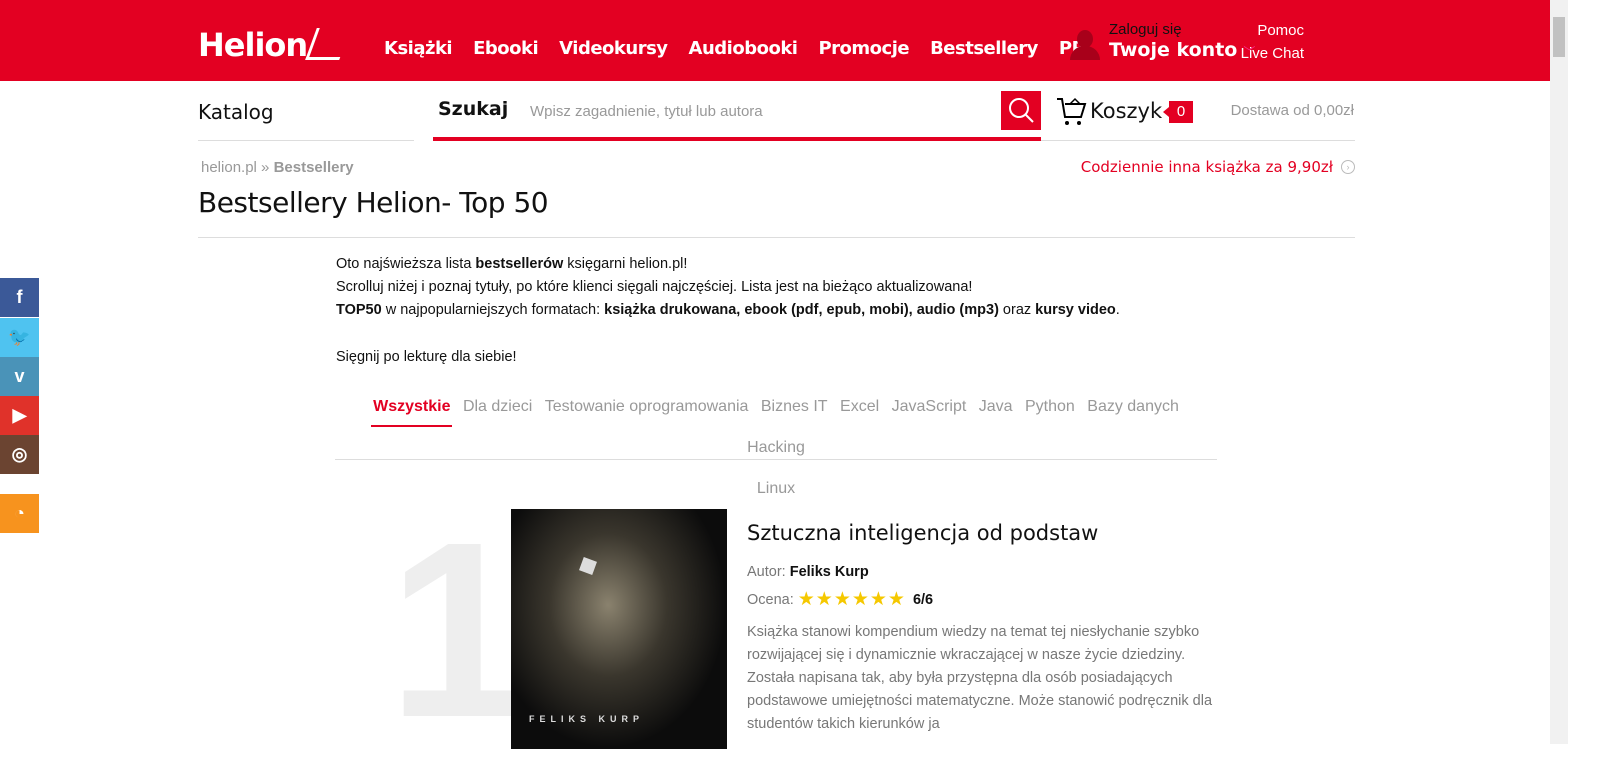 The height and width of the screenshot is (769, 1600). I want to click on rank-number: 1, so click(458, 629).